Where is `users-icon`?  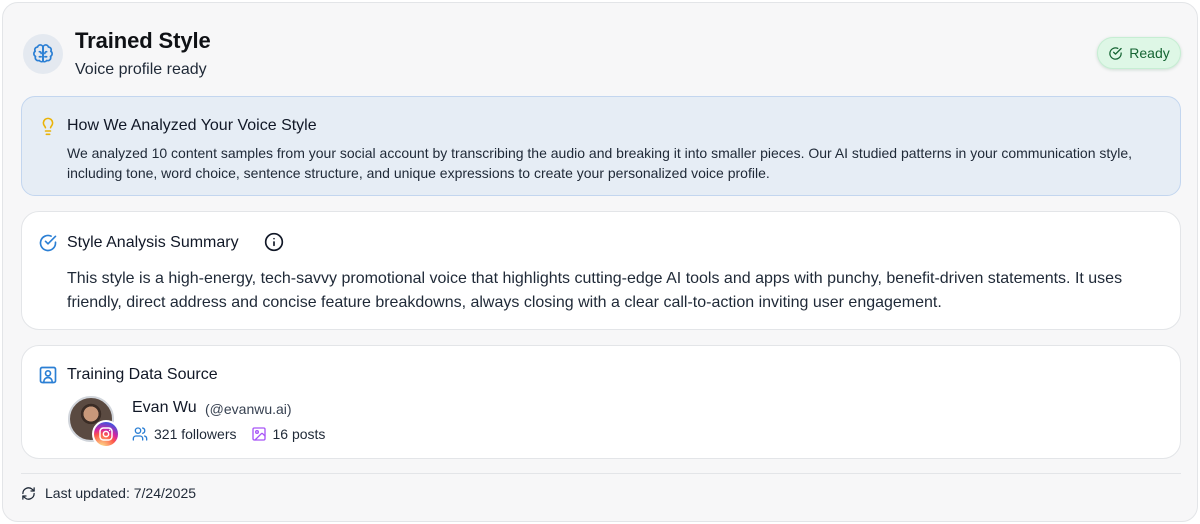
users-icon is located at coordinates (140, 434).